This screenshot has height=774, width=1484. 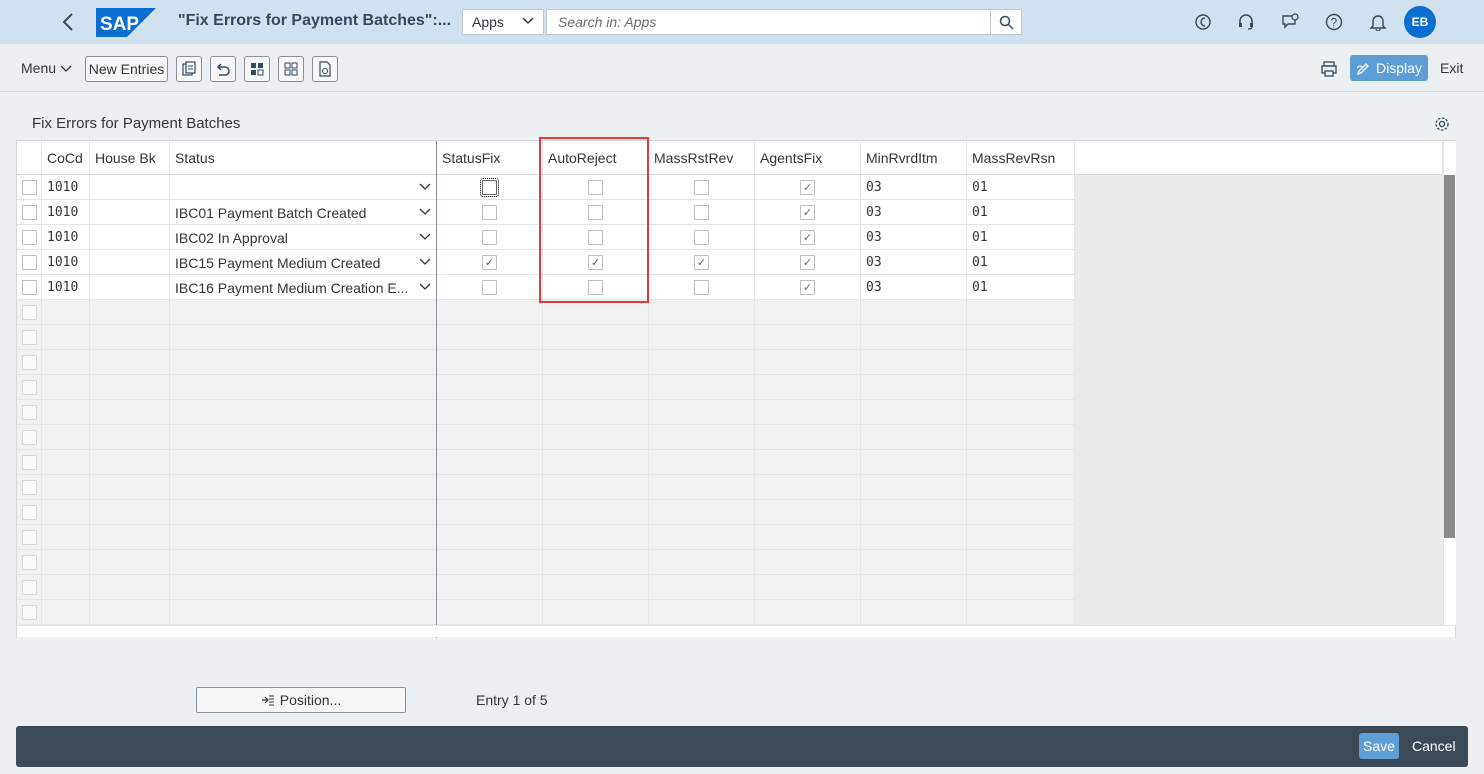 I want to click on print-icon, so click(x=1329, y=69).